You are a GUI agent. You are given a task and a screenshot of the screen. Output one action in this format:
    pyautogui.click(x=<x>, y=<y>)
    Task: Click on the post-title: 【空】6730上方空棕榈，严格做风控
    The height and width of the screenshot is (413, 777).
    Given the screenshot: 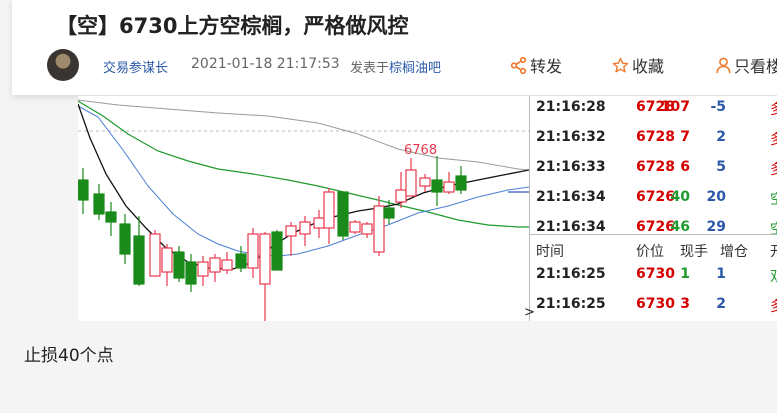 What is the action you would take?
    pyautogui.click(x=232, y=26)
    